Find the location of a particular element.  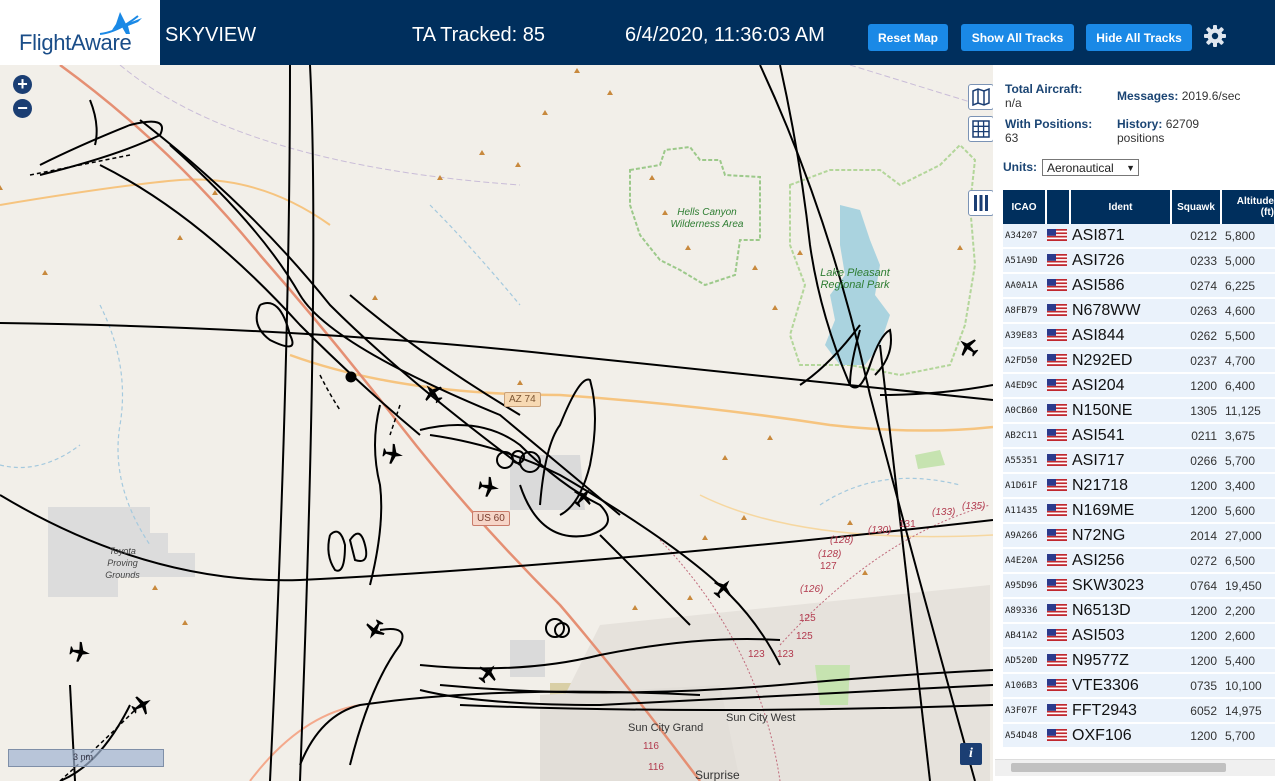

grid-toggle-button is located at coordinates (980, 129).